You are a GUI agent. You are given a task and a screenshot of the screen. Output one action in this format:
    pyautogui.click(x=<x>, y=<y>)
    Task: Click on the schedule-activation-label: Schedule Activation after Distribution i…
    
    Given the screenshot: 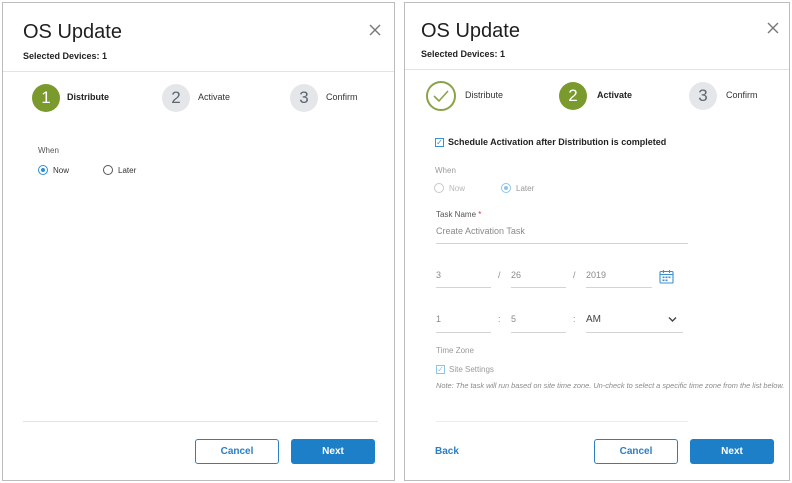 What is the action you would take?
    pyautogui.click(x=557, y=142)
    